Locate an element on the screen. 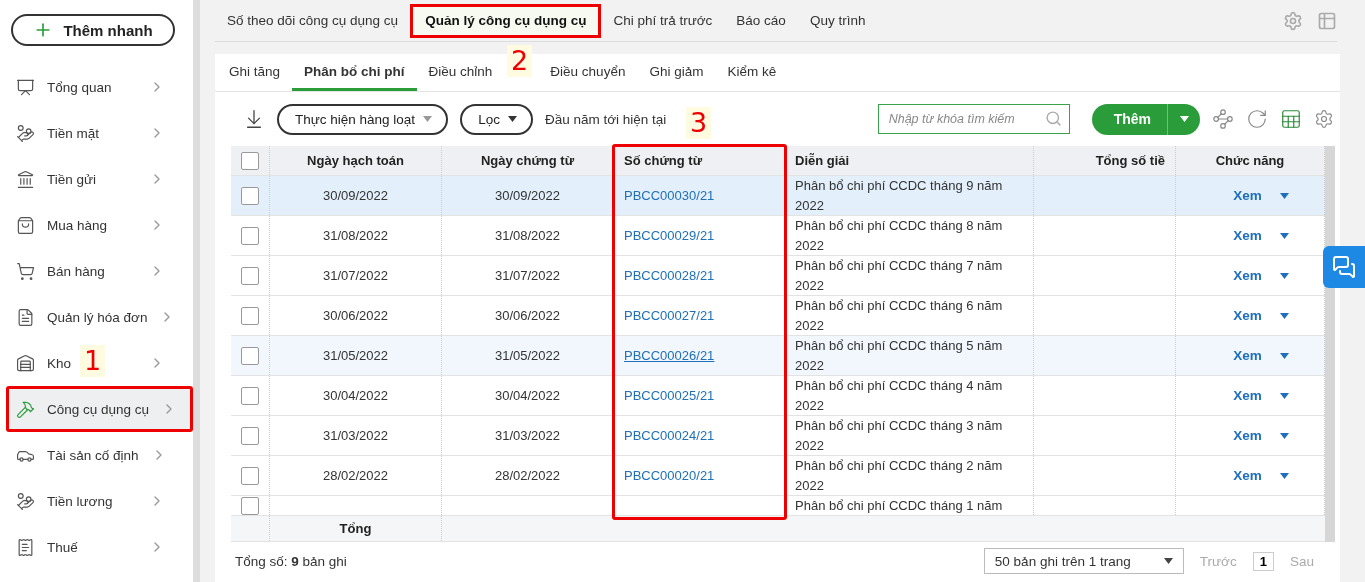 The width and height of the screenshot is (1365, 582). chat-button is located at coordinates (1344, 267).